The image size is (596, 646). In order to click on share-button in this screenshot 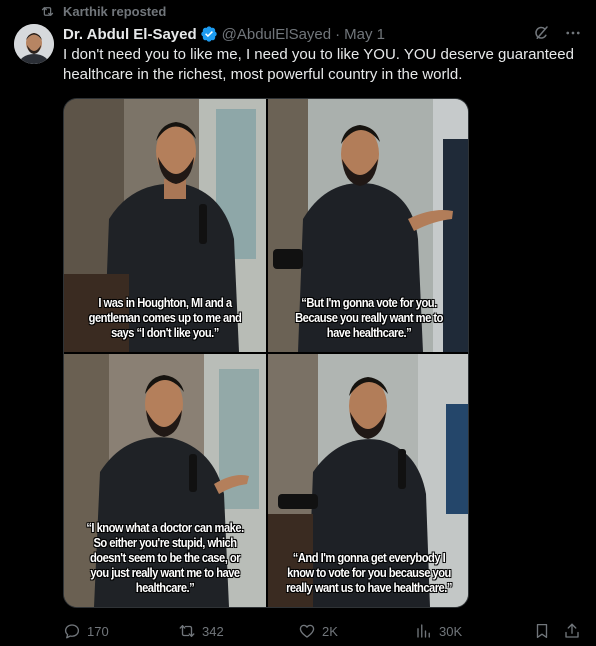, I will do `click(572, 631)`.